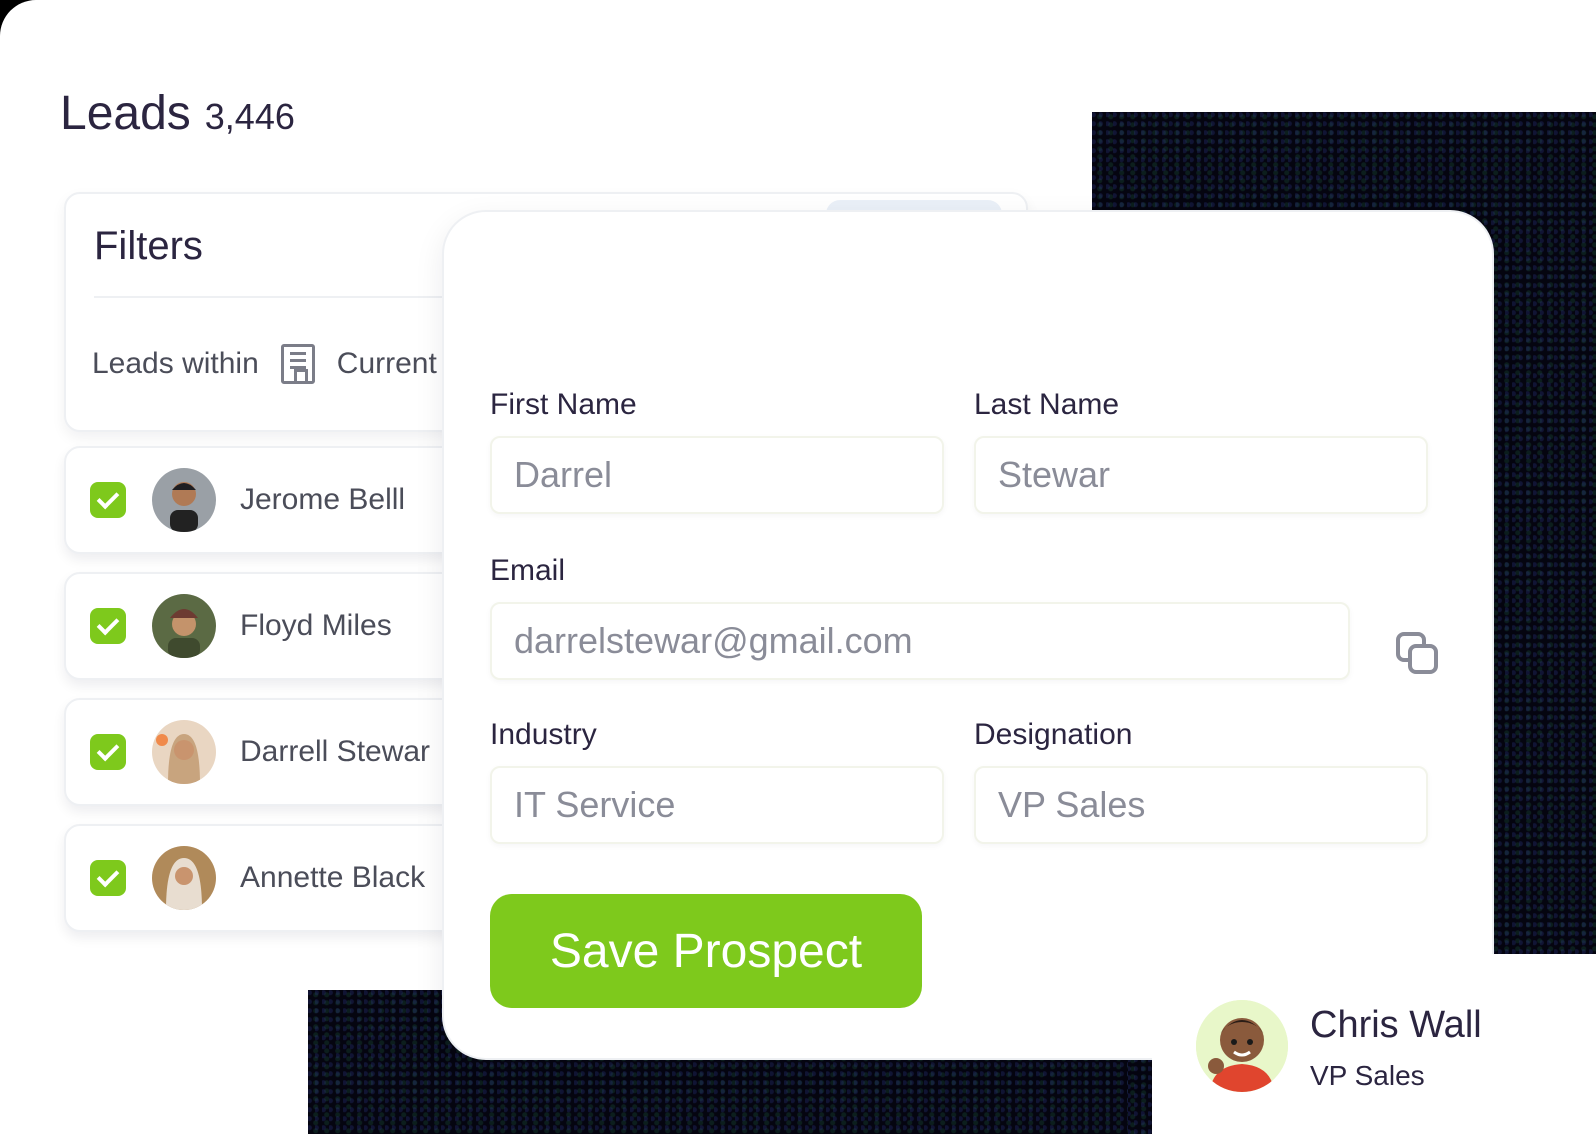 Image resolution: width=1596 pixels, height=1134 pixels. What do you see at coordinates (920, 641) in the screenshot?
I see `email-field: darrelstewar@gmail.com` at bounding box center [920, 641].